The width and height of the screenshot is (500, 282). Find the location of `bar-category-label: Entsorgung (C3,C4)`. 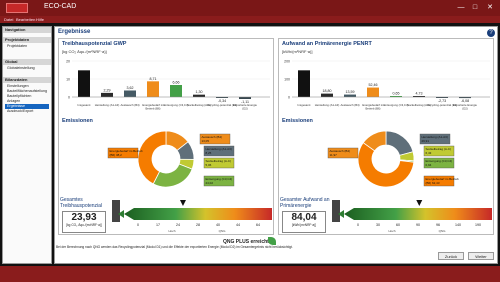

bar-category-label: Entsorgung (C3,C4) is located at coordinates (176, 105).